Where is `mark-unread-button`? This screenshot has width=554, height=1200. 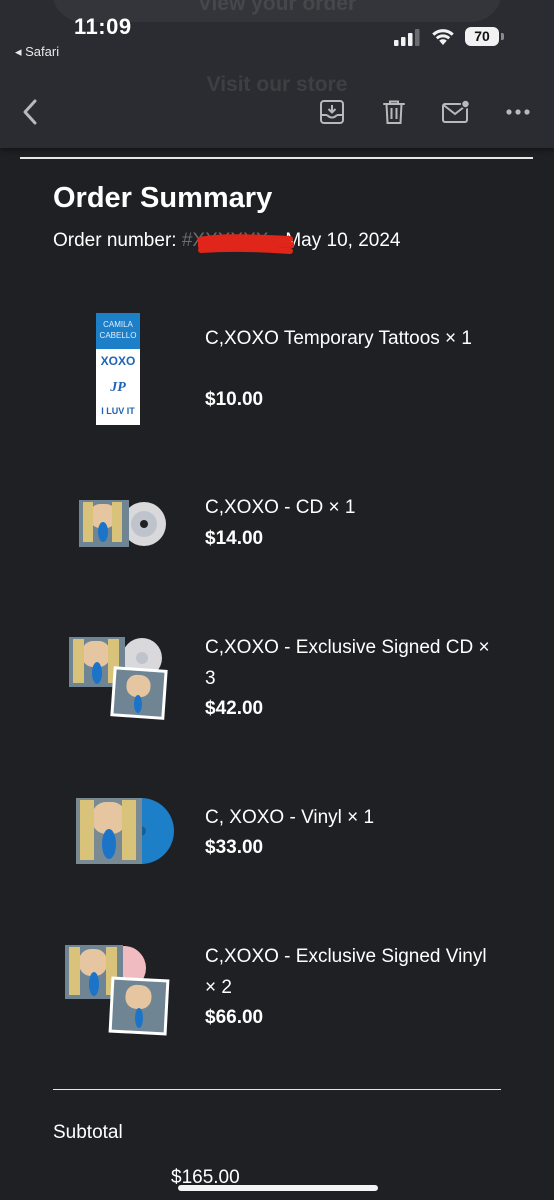
mark-unread-button is located at coordinates (456, 112).